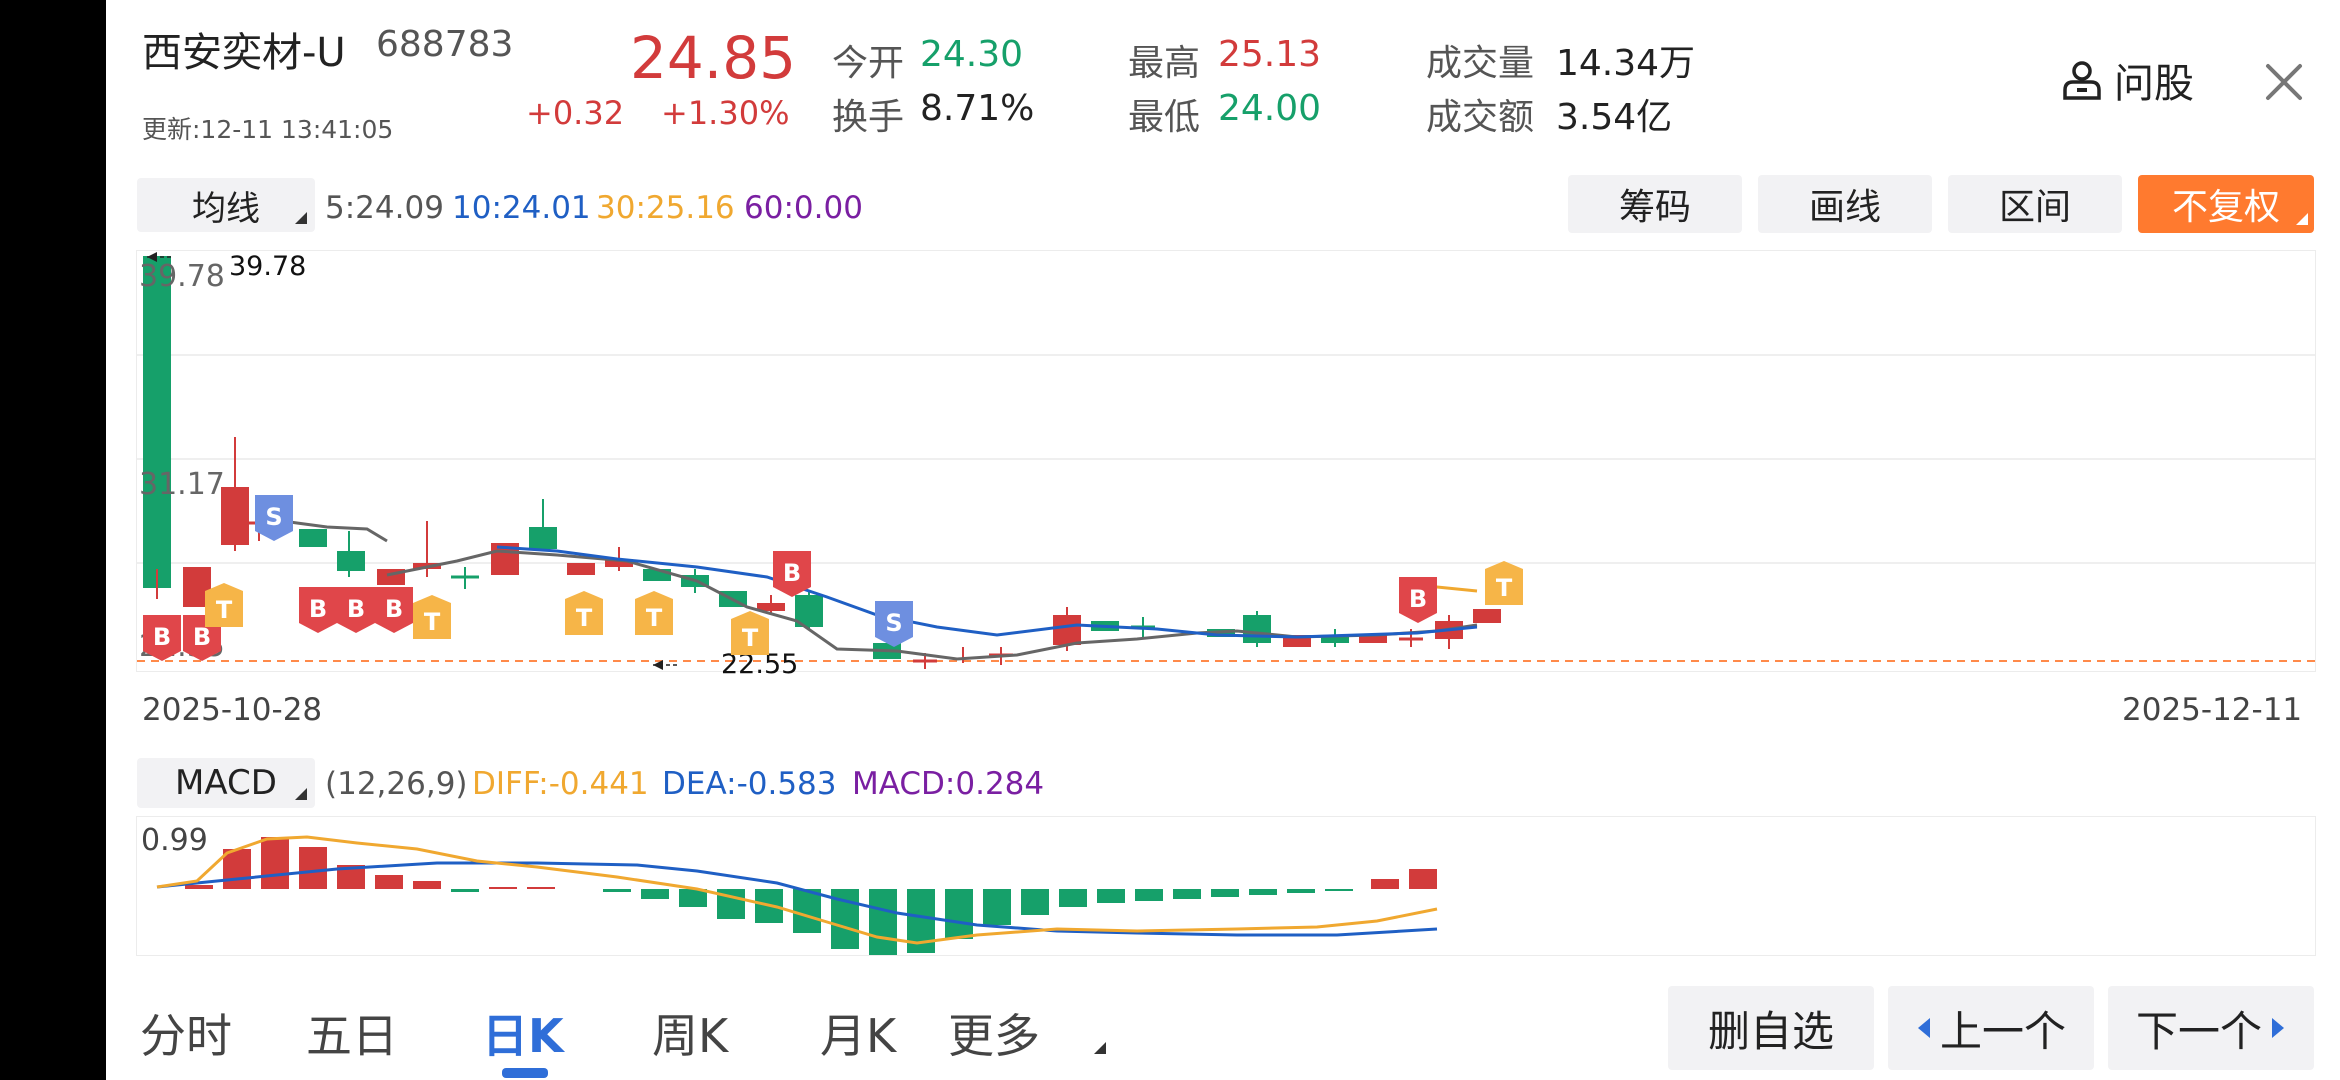 This screenshot has height=1080, width=2340. I want to click on ma-selector: 均线, so click(226, 205).